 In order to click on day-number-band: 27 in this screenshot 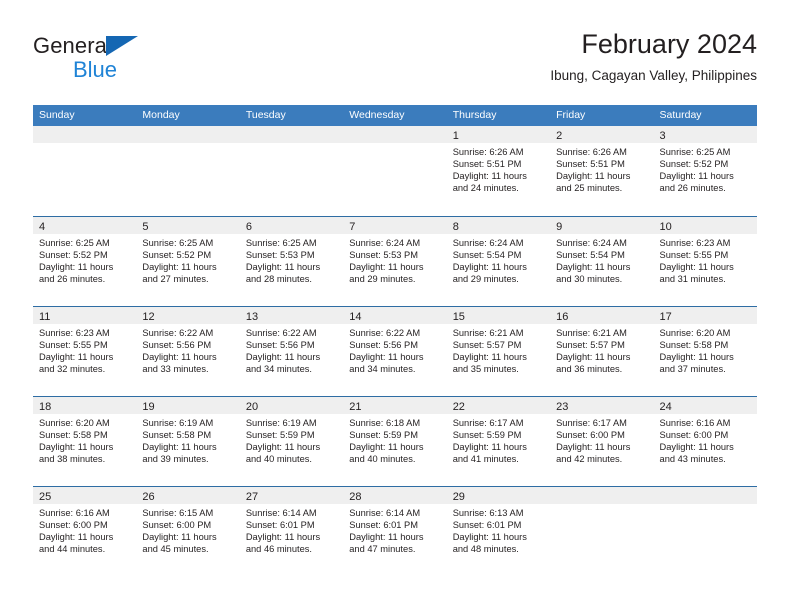, I will do `click(291, 495)`.